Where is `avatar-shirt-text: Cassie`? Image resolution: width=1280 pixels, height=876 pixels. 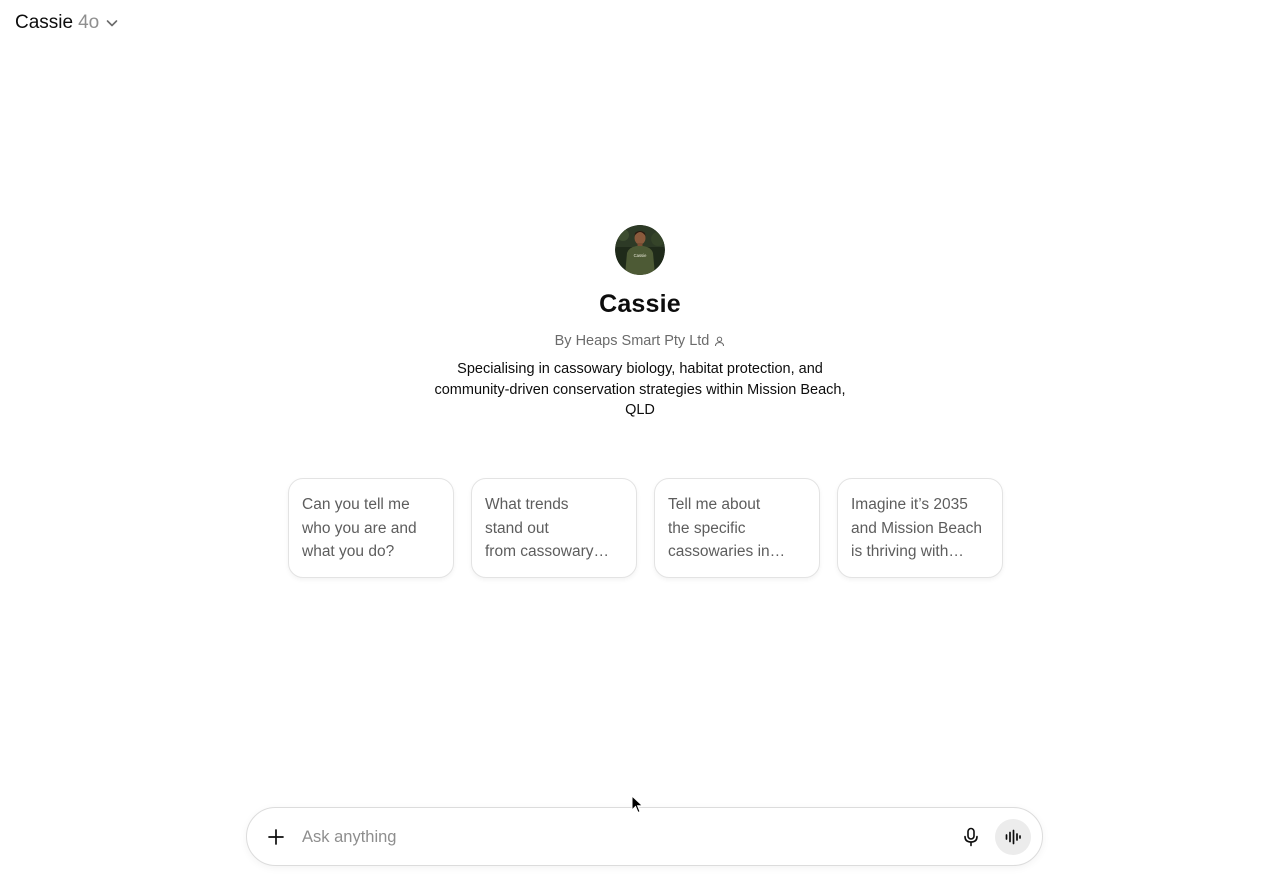
avatar-shirt-text: Cassie is located at coordinates (640, 255).